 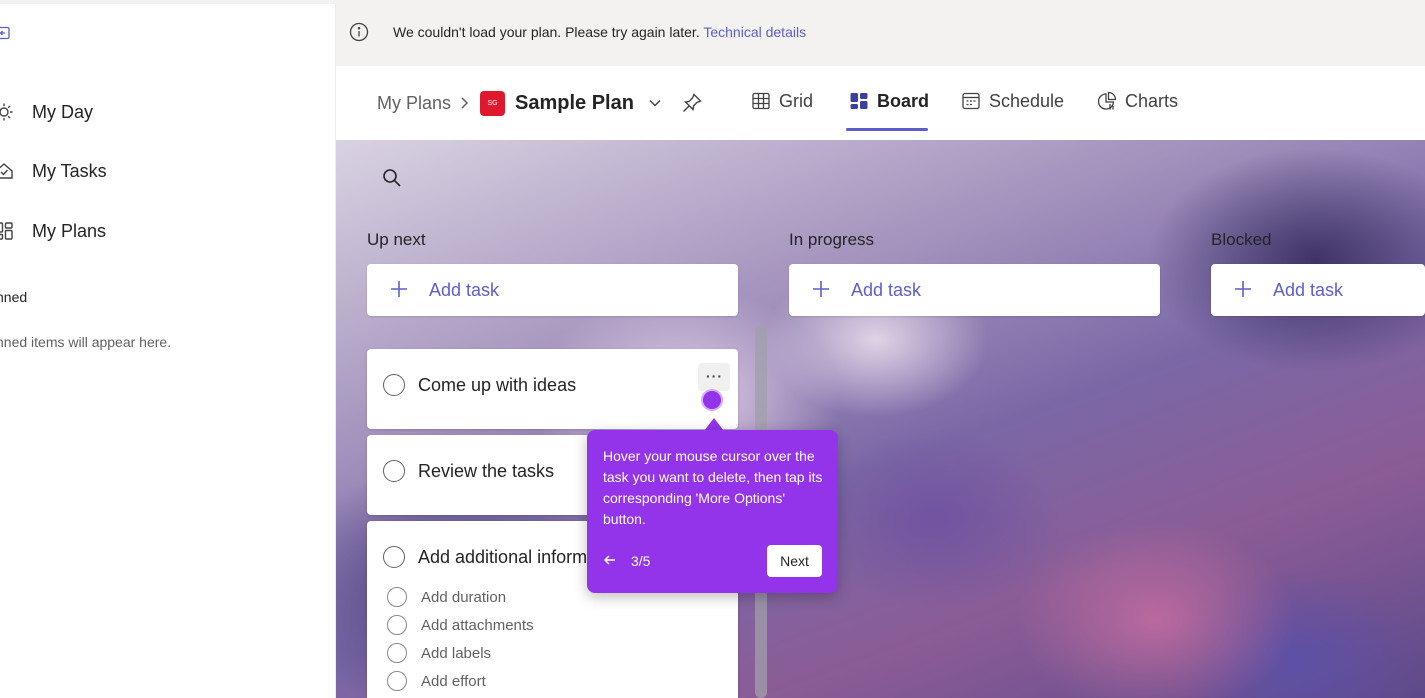 I want to click on checklist-item-label: Add effort, so click(x=453, y=681).